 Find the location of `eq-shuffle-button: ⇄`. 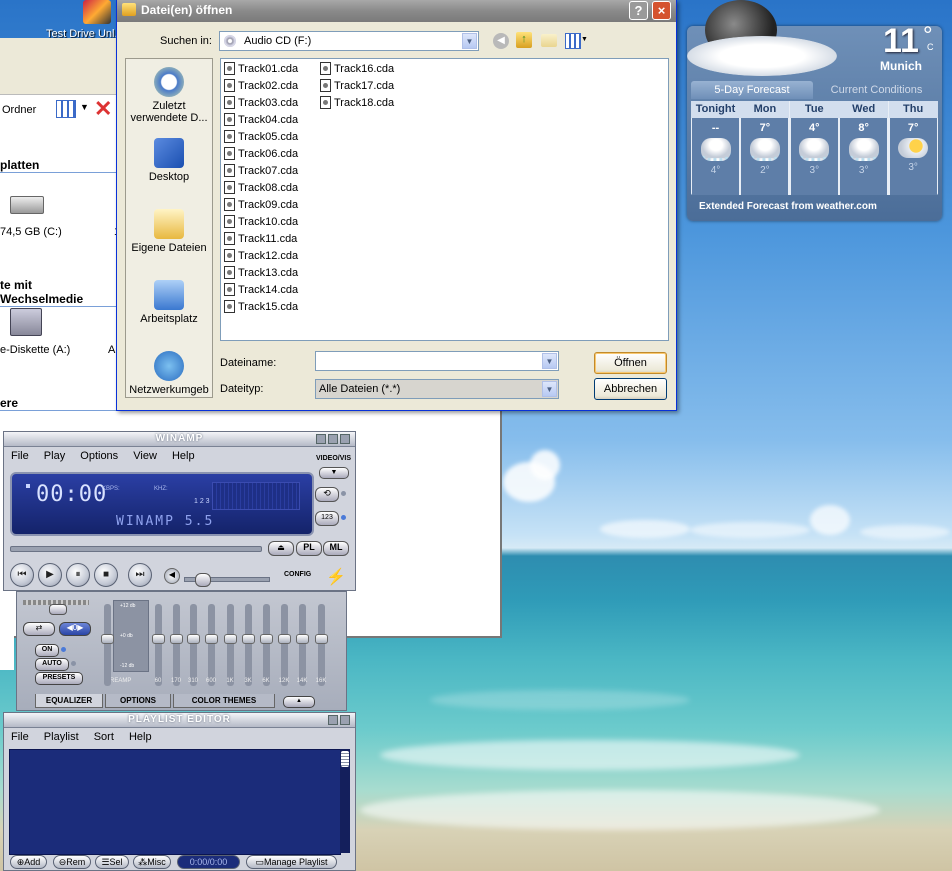

eq-shuffle-button: ⇄ is located at coordinates (39, 629).